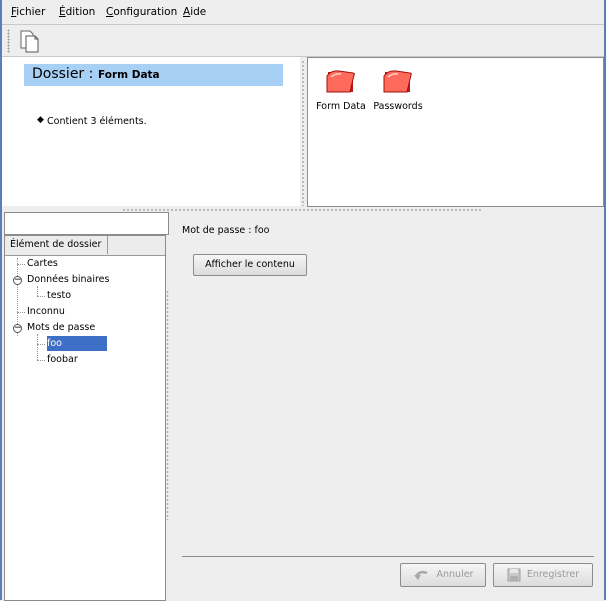 Image resolution: width=606 pixels, height=601 pixels. Describe the element at coordinates (341, 106) in the screenshot. I see `folder-label: Form Data` at that location.